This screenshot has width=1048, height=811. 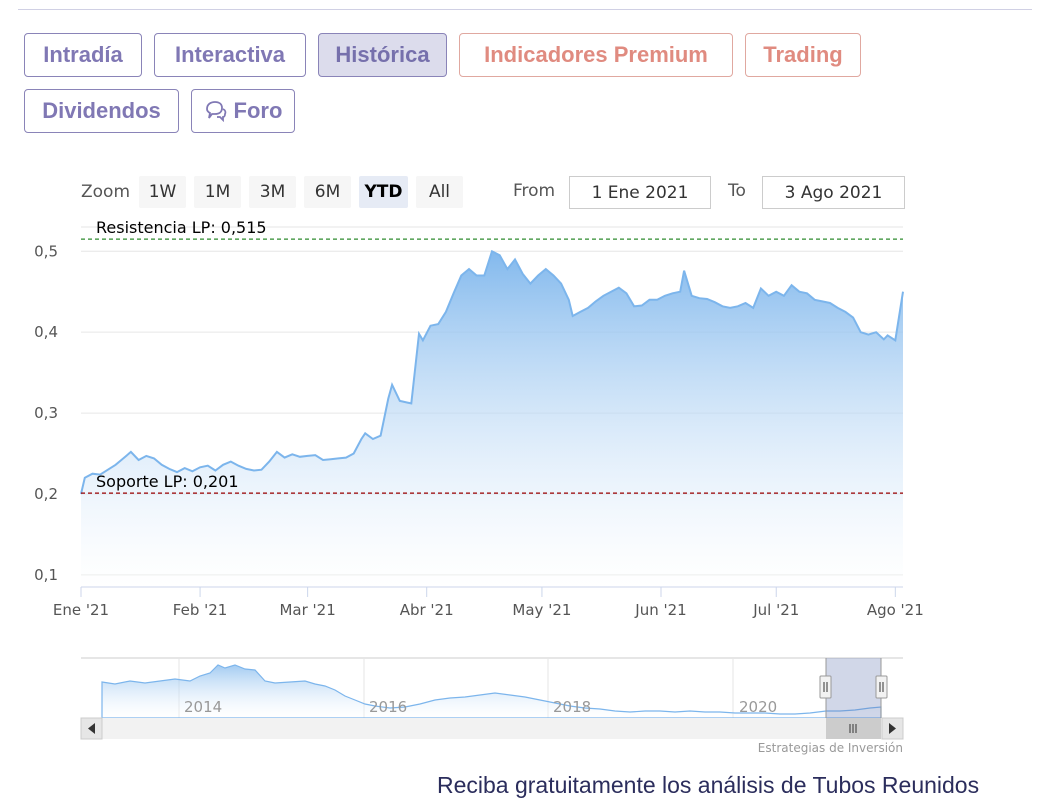 What do you see at coordinates (572, 707) in the screenshot?
I see `navigator-tick-label: 2018` at bounding box center [572, 707].